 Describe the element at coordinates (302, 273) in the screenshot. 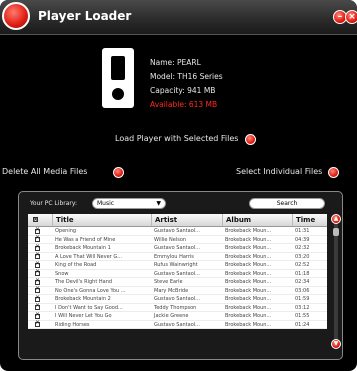

I see `cell-time: 01:18` at that location.